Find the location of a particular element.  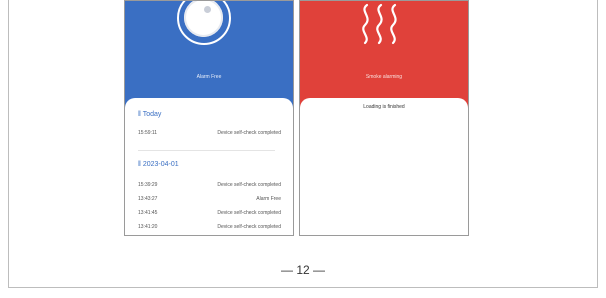

divider is located at coordinates (206, 150).